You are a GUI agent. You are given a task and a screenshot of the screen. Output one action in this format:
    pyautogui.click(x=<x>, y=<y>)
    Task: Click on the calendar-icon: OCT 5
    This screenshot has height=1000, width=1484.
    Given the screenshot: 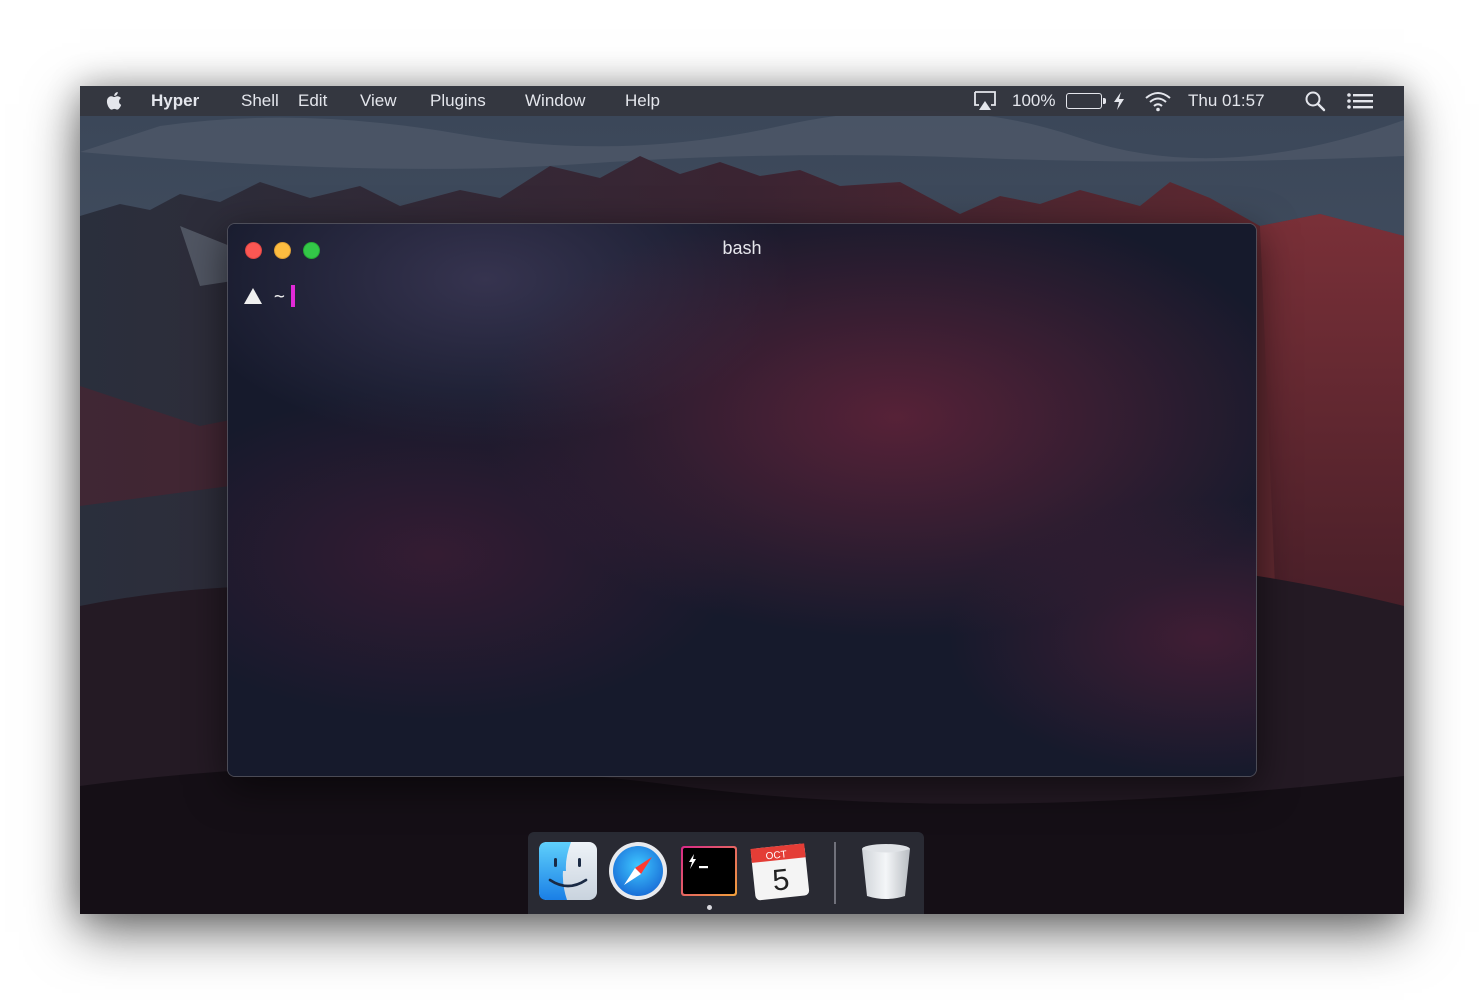 What is the action you would take?
    pyautogui.click(x=780, y=871)
    